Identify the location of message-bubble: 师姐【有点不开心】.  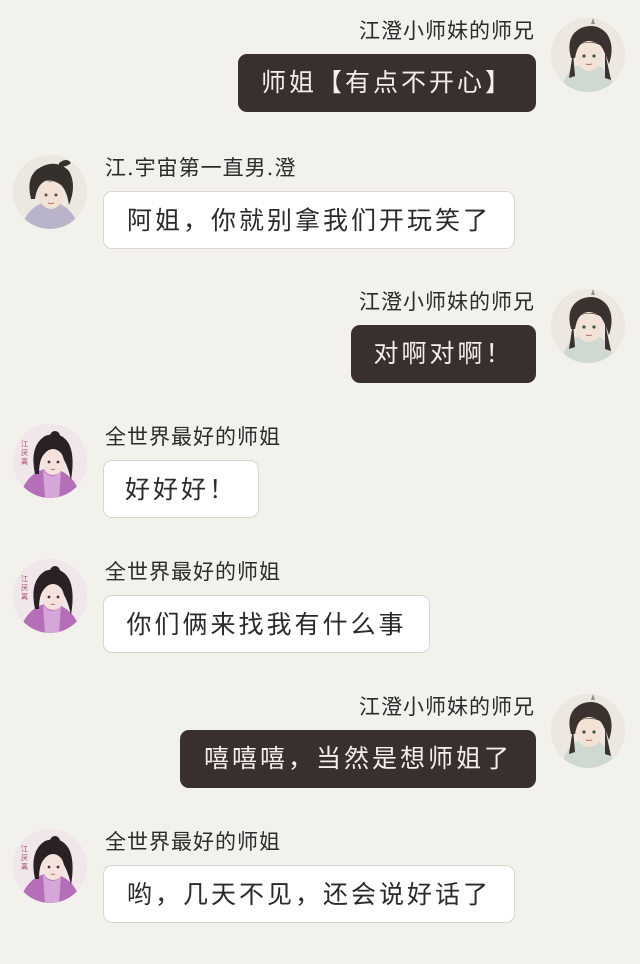
(387, 83).